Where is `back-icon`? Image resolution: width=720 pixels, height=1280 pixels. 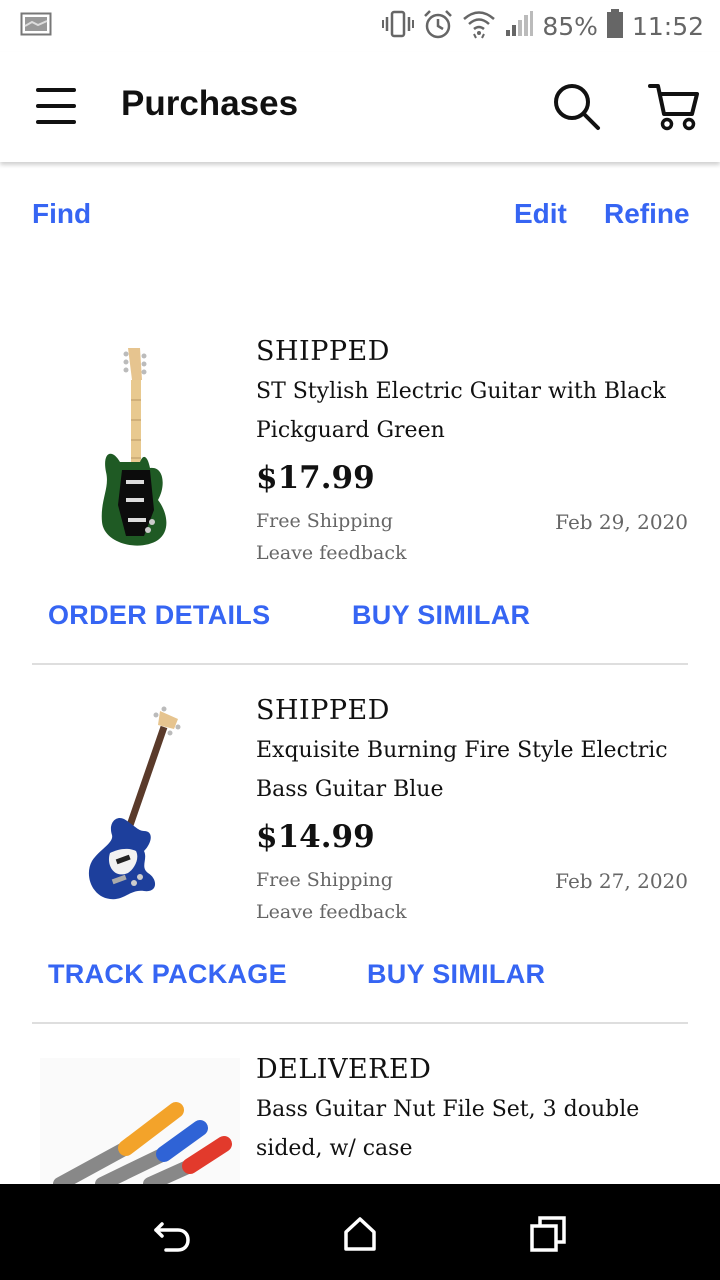
back-icon is located at coordinates (172, 1237).